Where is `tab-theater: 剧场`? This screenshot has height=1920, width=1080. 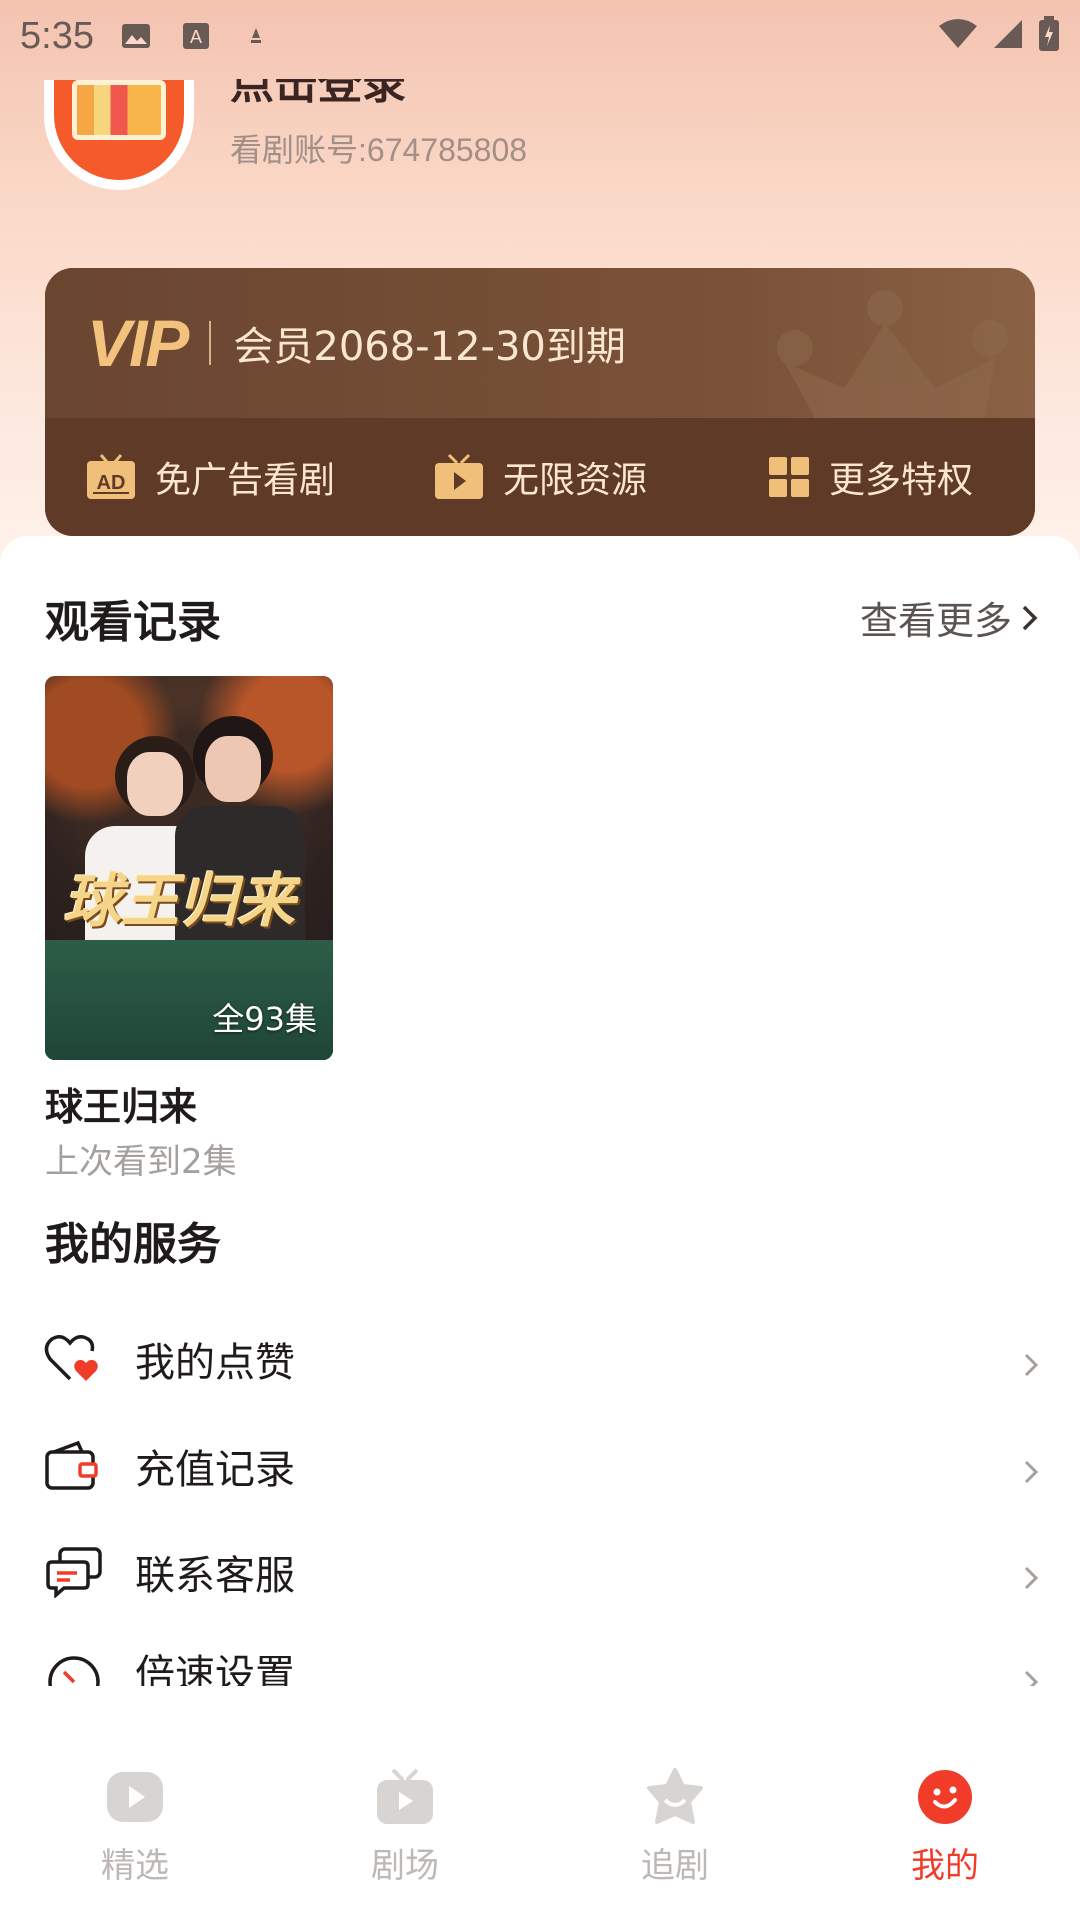 tab-theater: 剧场 is located at coordinates (405, 1830).